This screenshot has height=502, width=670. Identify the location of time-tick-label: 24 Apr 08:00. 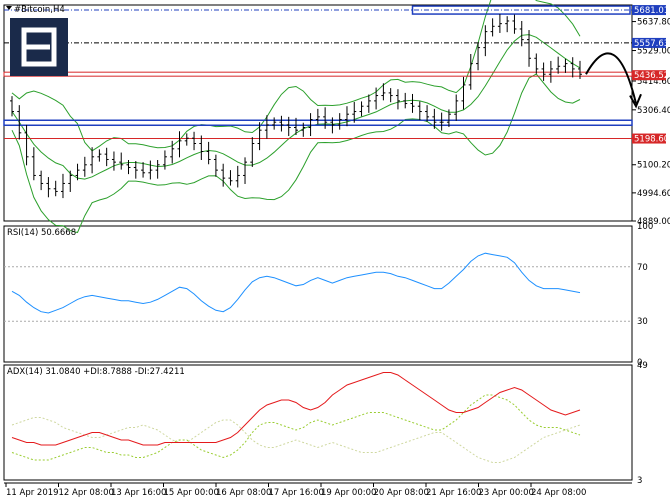
(558, 493).